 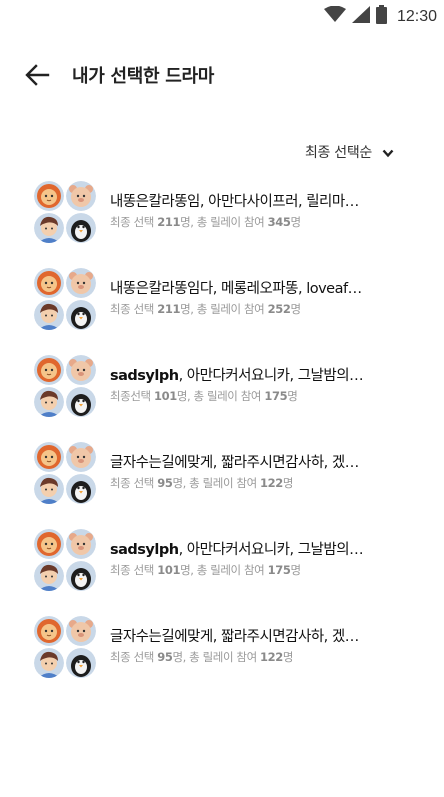 What do you see at coordinates (388, 152) in the screenshot?
I see `chevron-down-icon` at bounding box center [388, 152].